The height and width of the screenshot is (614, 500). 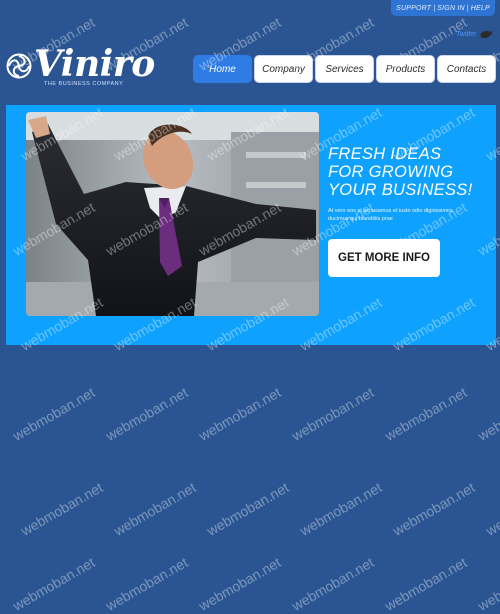 I want to click on nav-services: Services, so click(x=344, y=69).